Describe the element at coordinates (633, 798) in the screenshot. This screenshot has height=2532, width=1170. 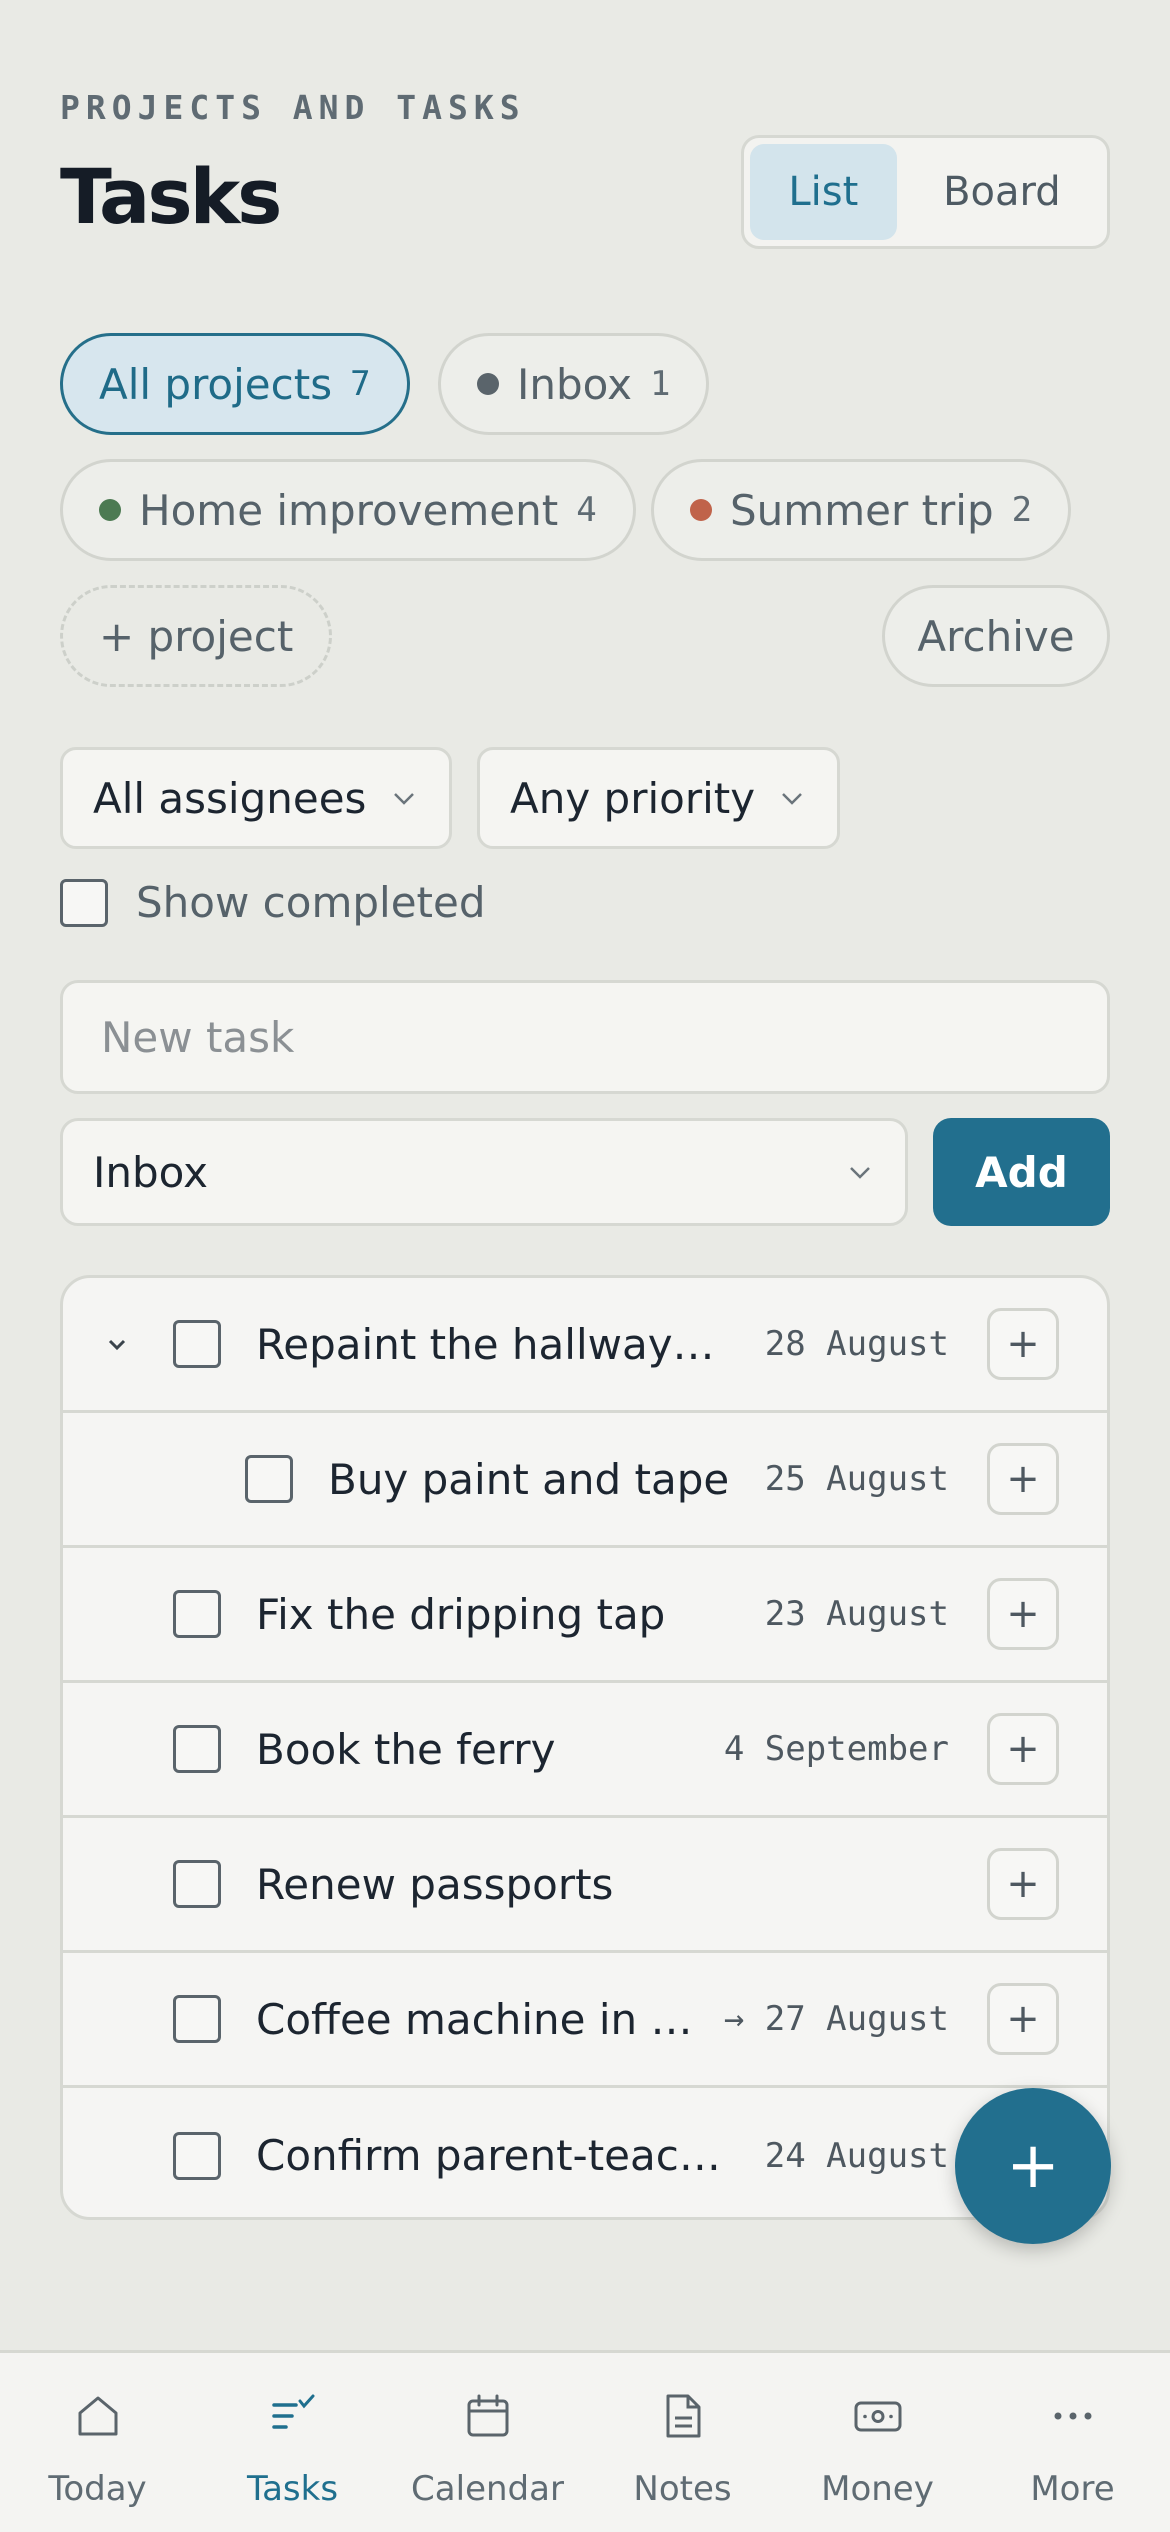
I see `priority-filter-value: Any priority` at that location.